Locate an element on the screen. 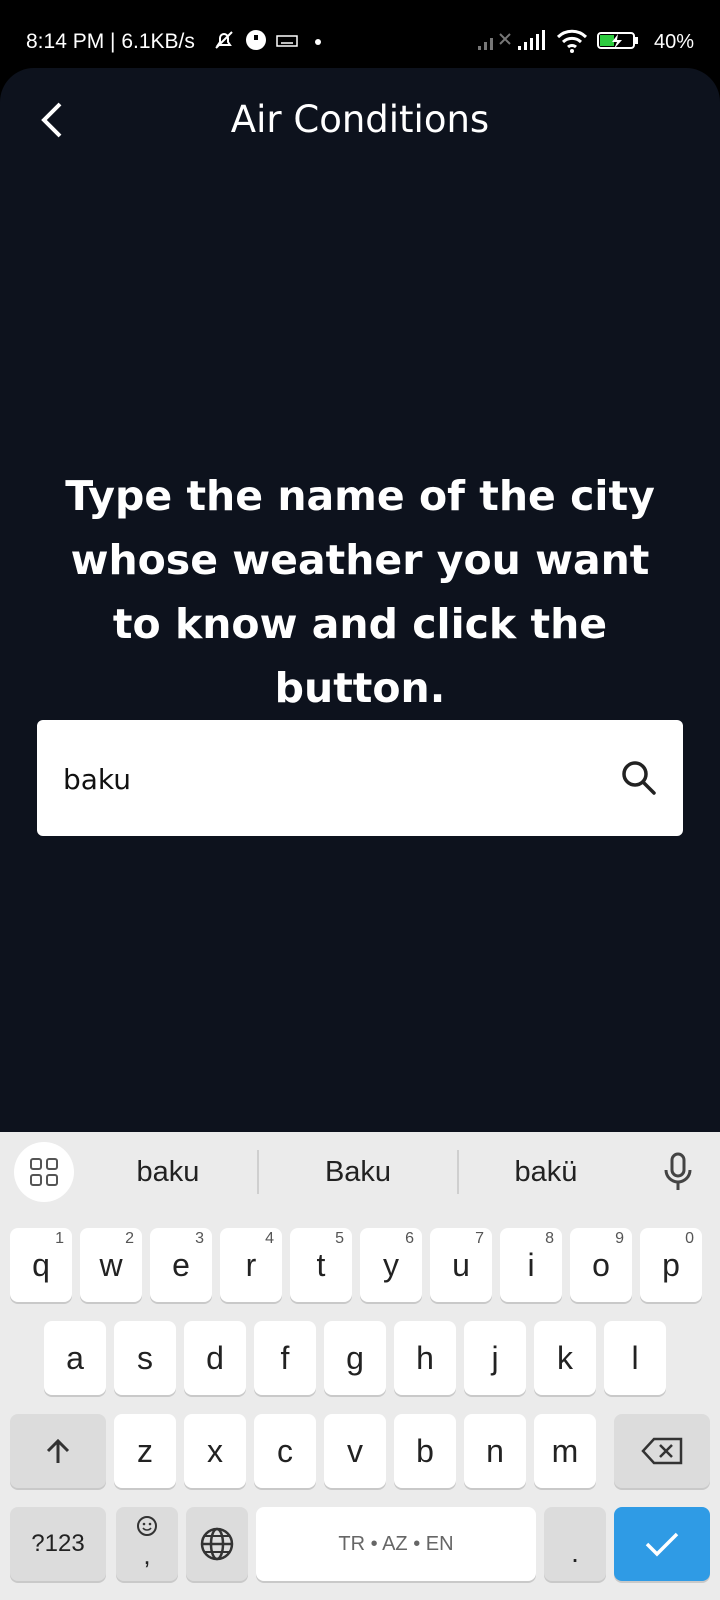 The width and height of the screenshot is (720, 1600). key-number-hint: 8 is located at coordinates (549, 1238).